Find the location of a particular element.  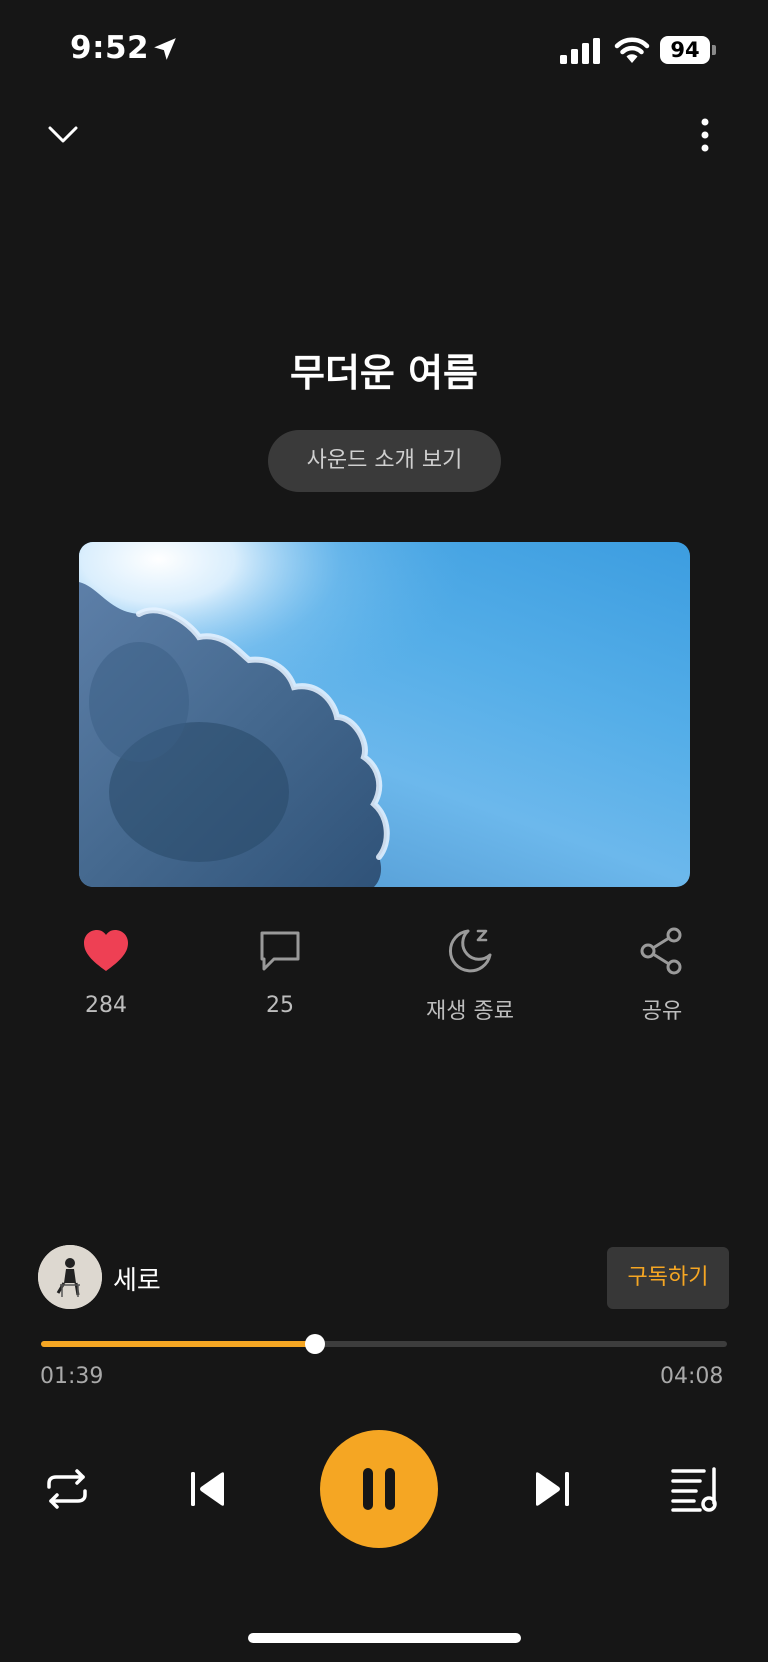

total-time: 04:08 is located at coordinates (692, 1376).